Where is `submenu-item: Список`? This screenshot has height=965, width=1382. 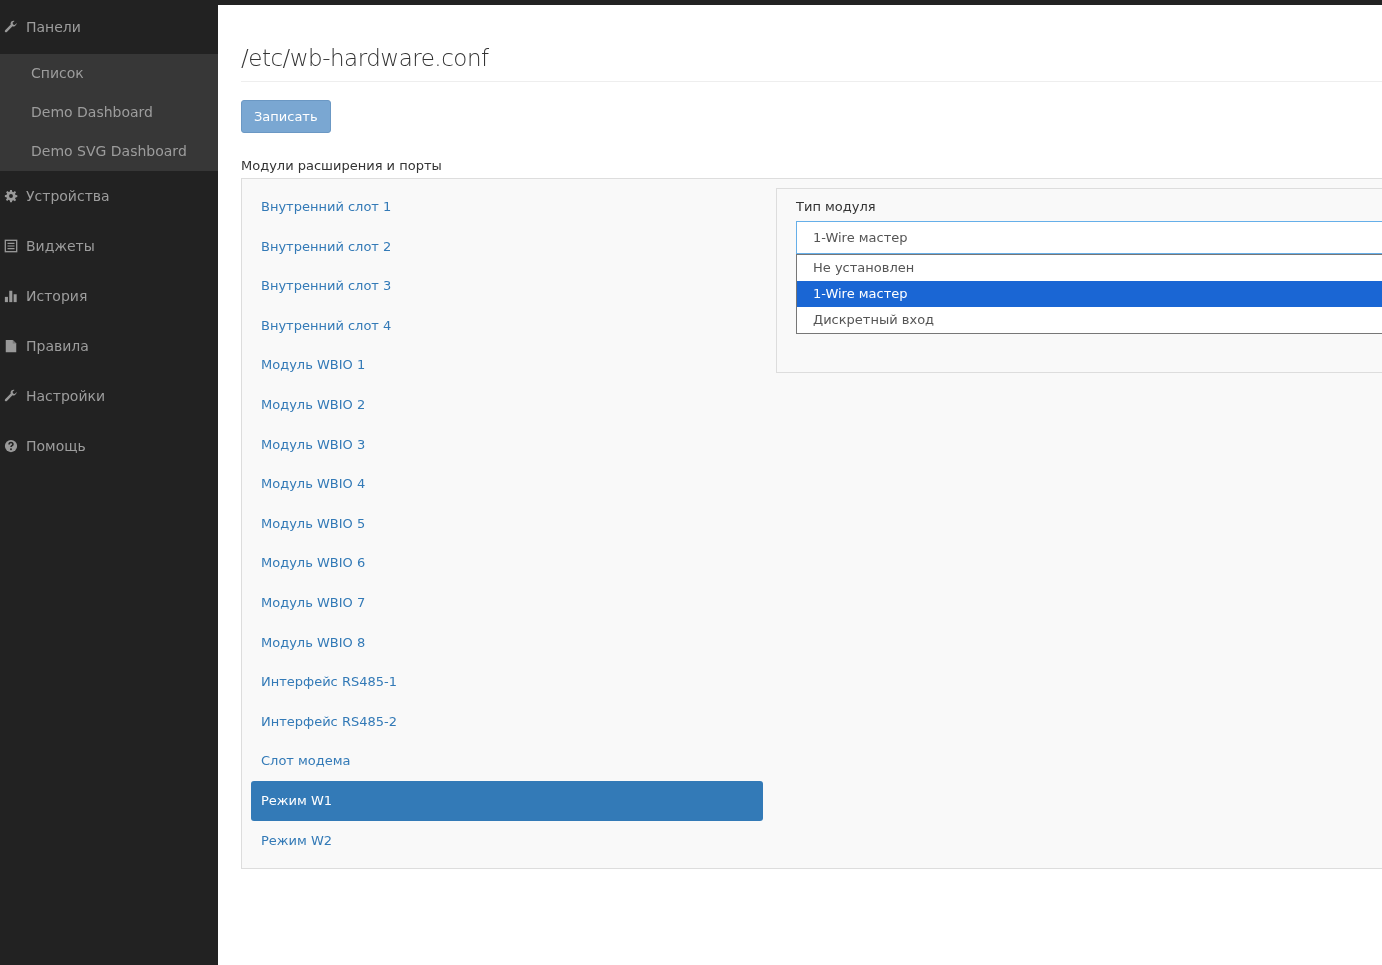
submenu-item: Список is located at coordinates (109, 73).